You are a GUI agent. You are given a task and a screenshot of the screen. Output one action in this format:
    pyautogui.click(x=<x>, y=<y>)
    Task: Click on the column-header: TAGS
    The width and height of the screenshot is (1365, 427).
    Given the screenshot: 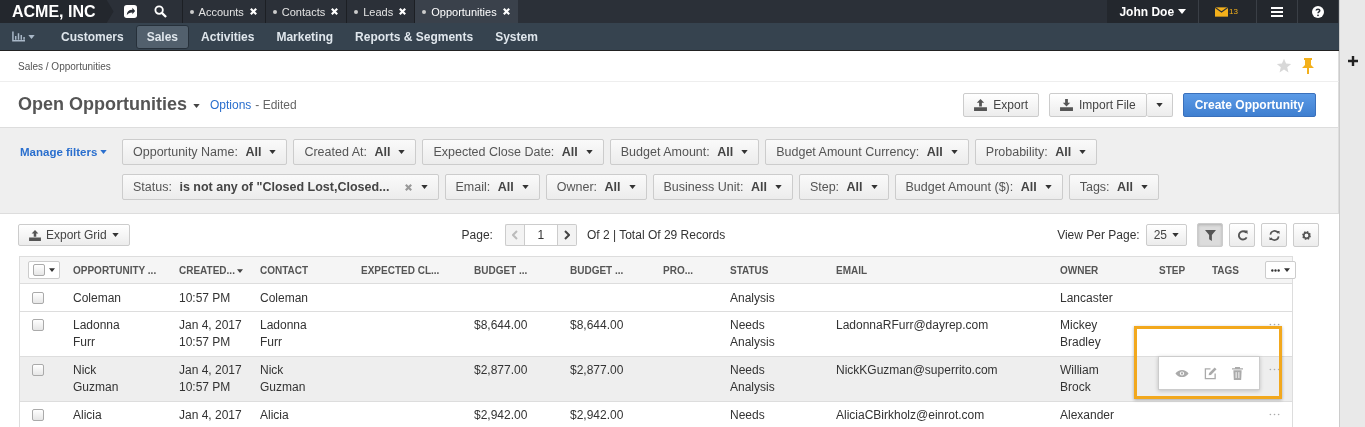 What is the action you would take?
    pyautogui.click(x=1226, y=270)
    